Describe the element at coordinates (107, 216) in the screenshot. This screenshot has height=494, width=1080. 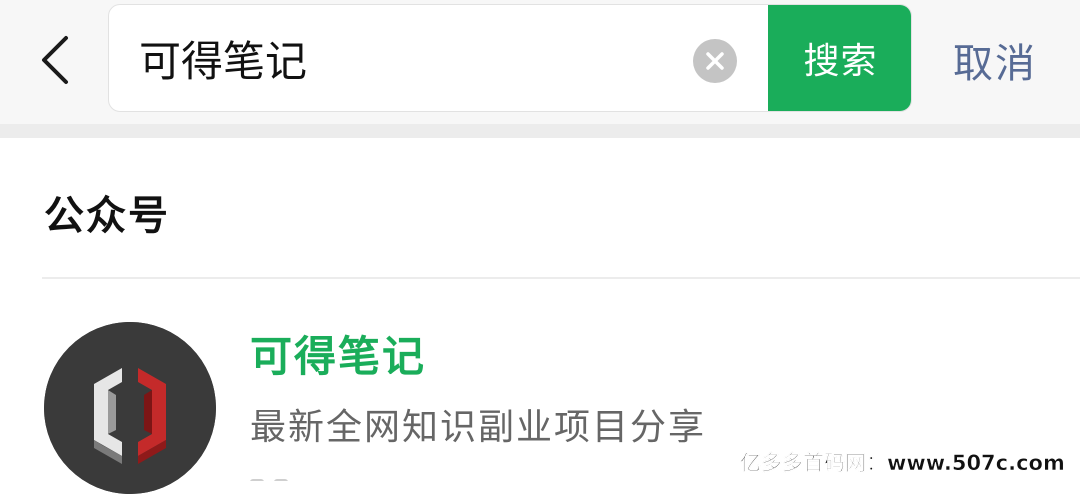
I see `section-title-official-accounts: 公众号` at that location.